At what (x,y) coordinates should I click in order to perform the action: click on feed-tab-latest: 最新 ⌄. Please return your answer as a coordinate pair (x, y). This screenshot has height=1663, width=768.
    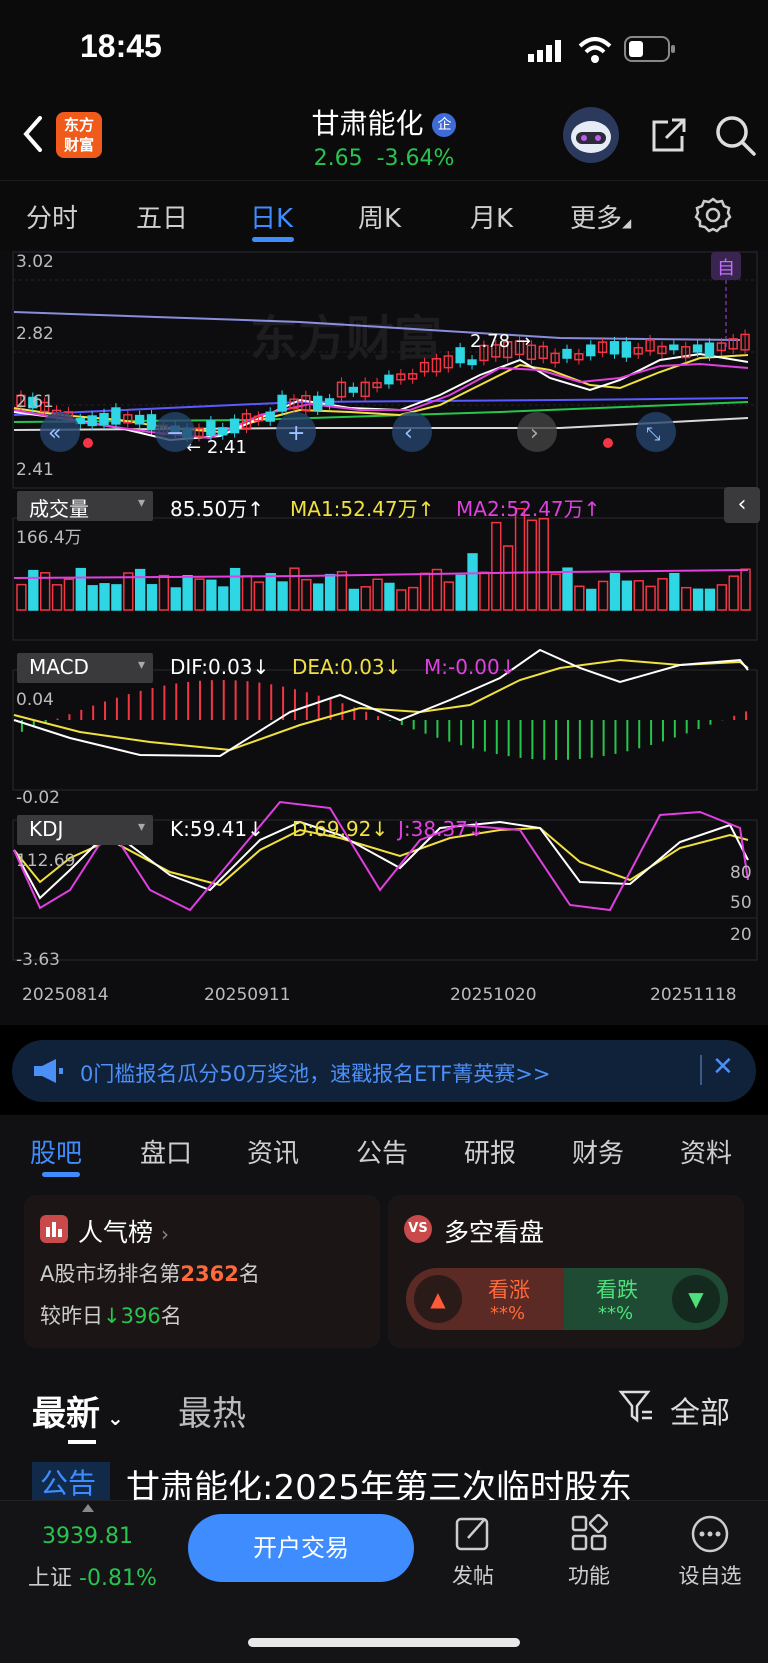
    Looking at the image, I should click on (78, 1410).